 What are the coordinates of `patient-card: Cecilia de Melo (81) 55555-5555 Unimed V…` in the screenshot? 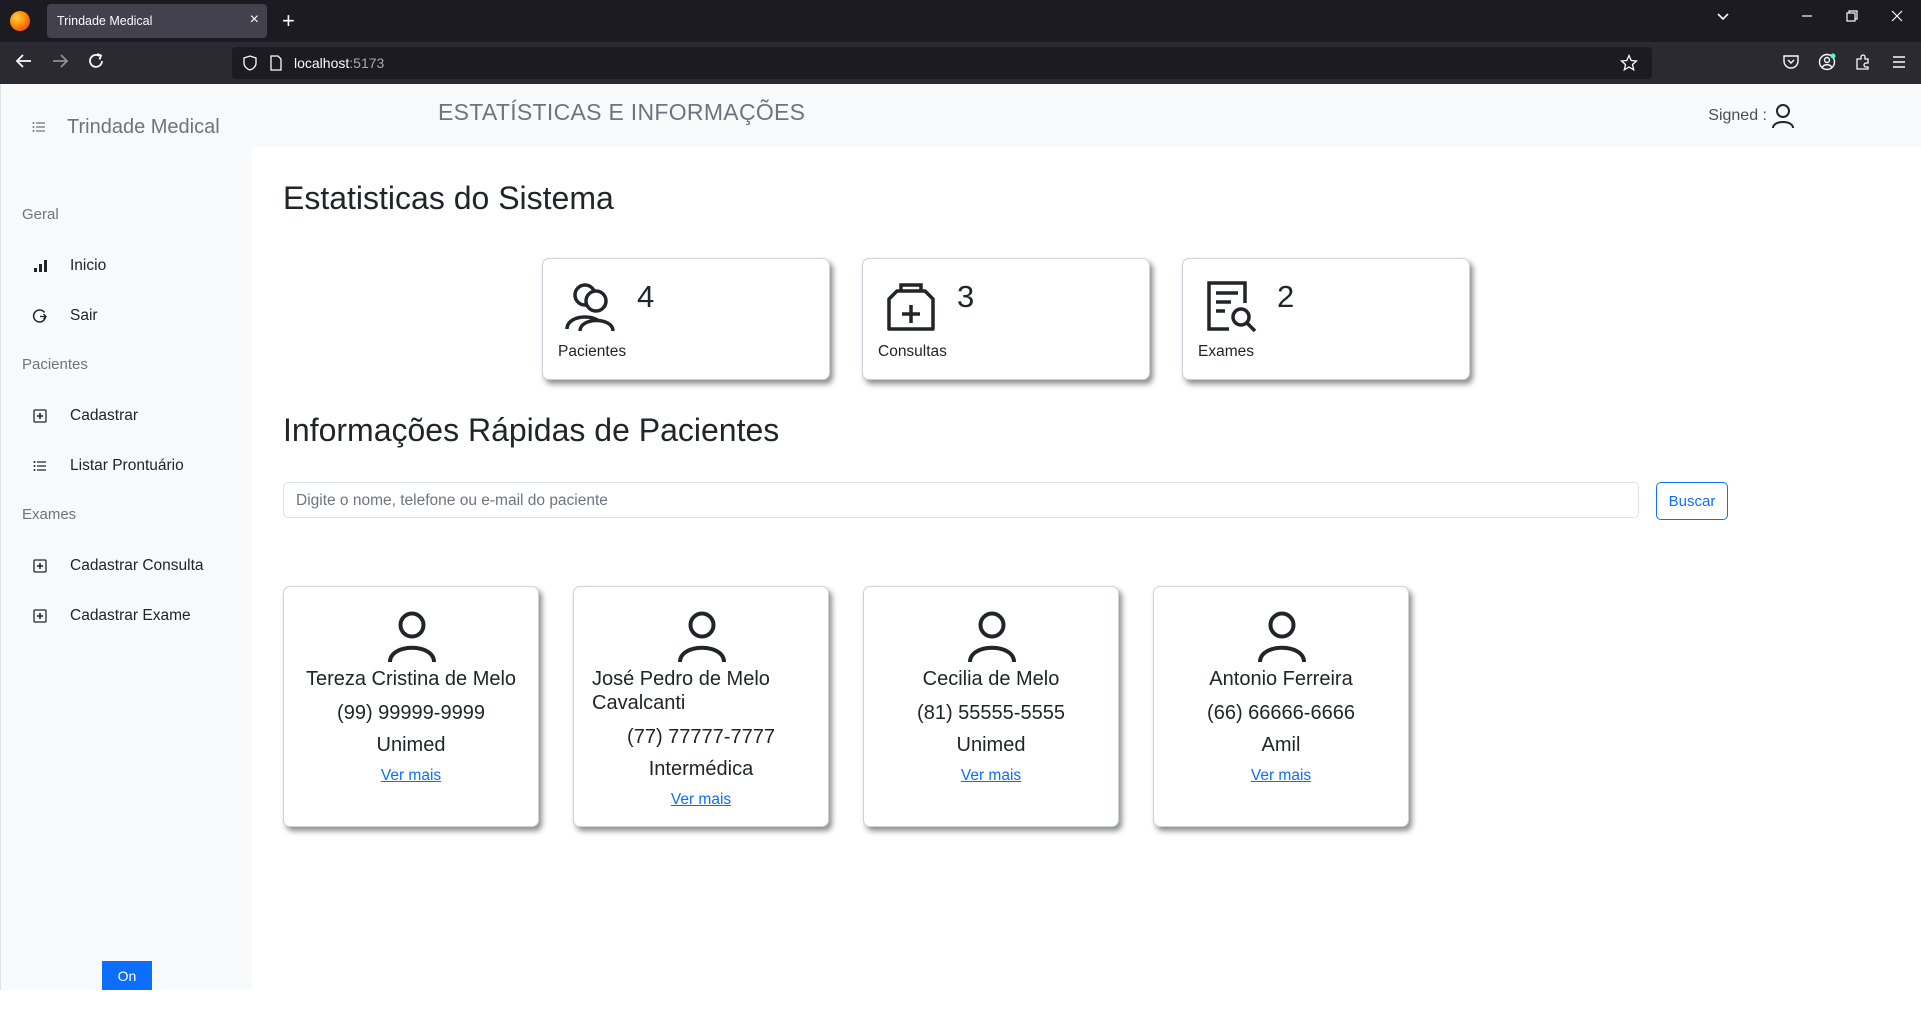 It's located at (991, 706).